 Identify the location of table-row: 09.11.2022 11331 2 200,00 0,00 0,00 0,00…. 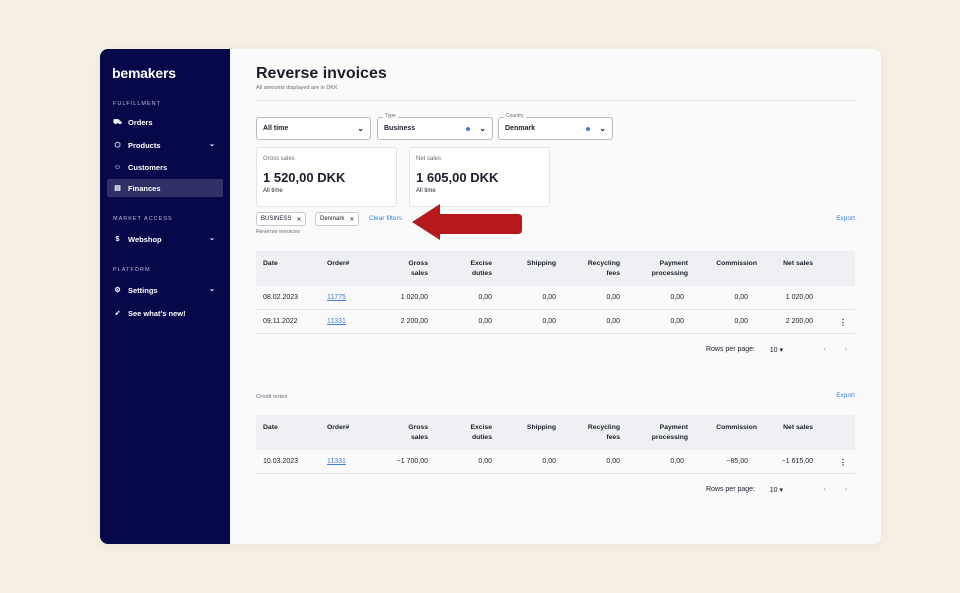
(555, 322).